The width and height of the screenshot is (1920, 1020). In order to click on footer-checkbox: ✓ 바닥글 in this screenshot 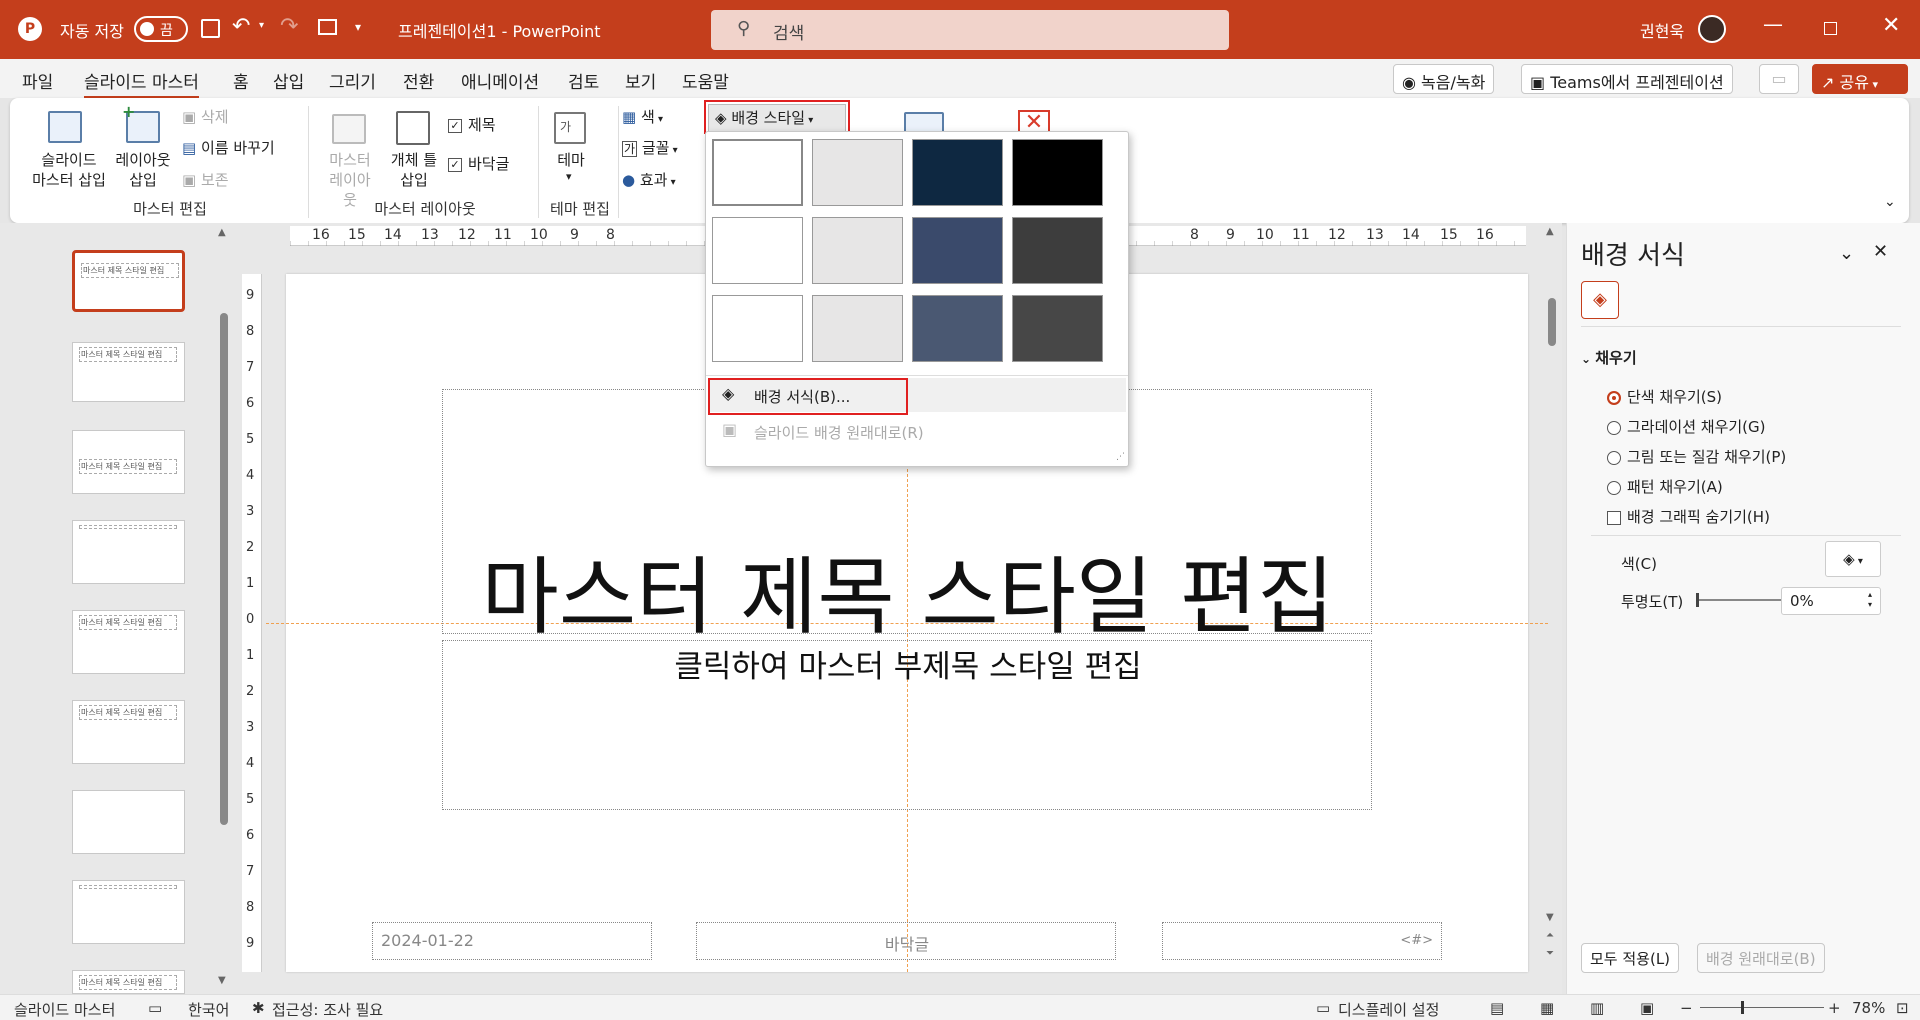, I will do `click(478, 164)`.